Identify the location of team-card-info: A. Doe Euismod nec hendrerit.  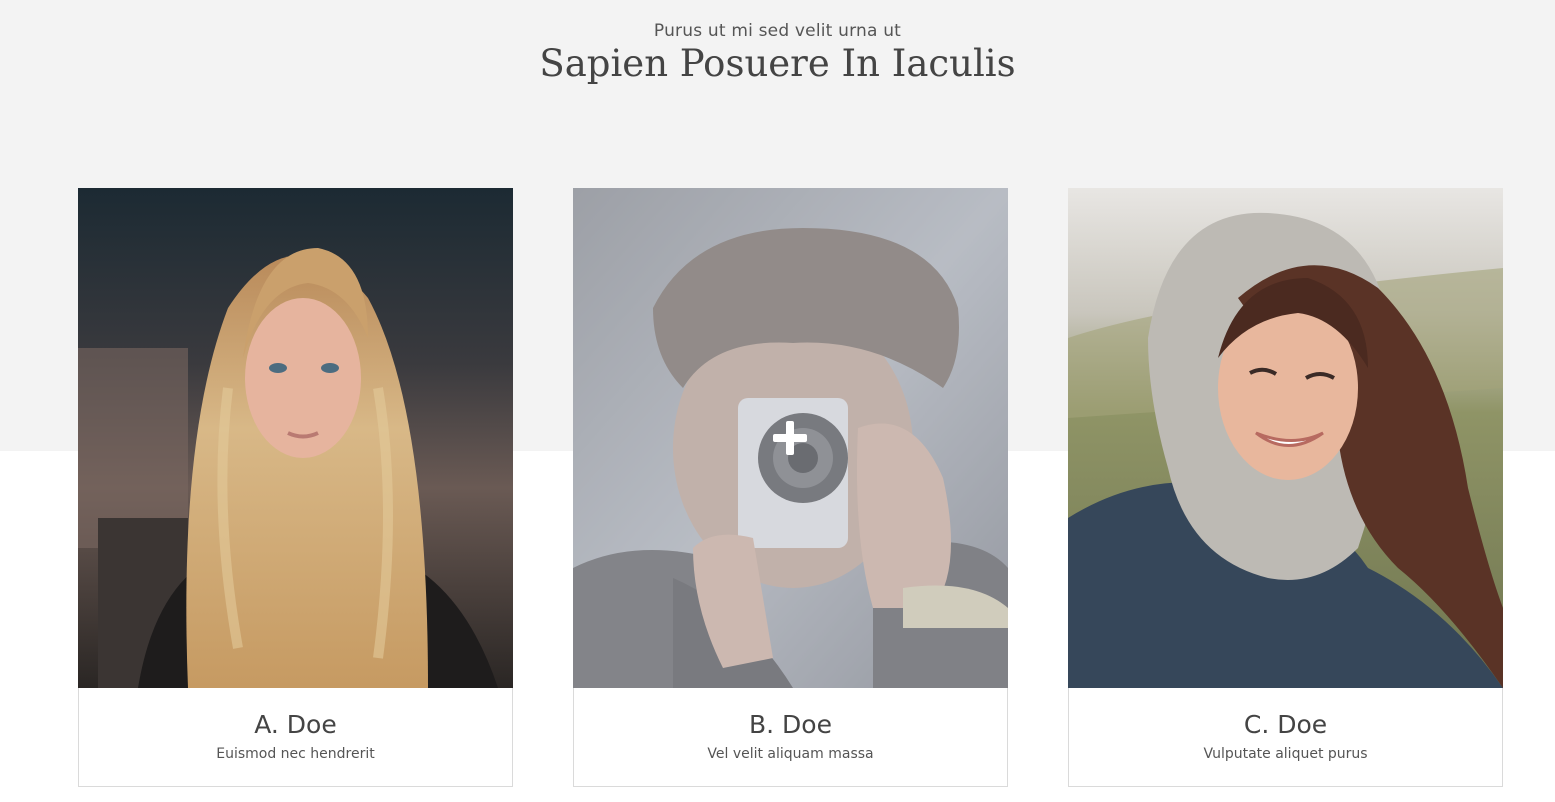
(295, 737).